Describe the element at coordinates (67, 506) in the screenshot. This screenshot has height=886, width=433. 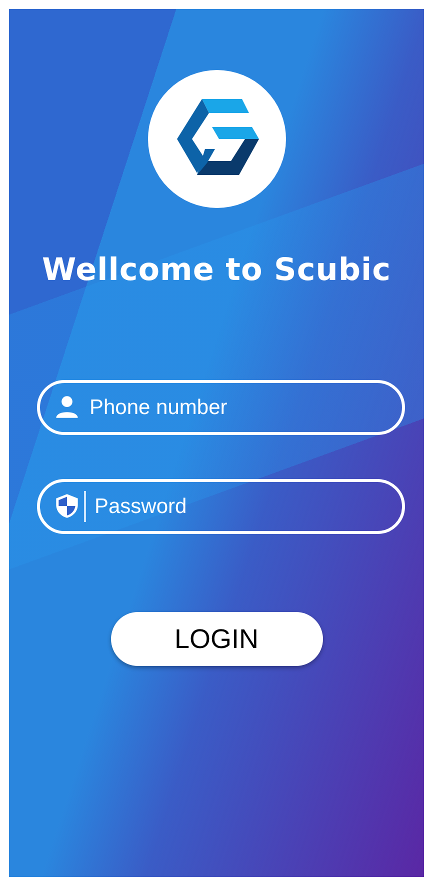
I see `shield-icon` at that location.